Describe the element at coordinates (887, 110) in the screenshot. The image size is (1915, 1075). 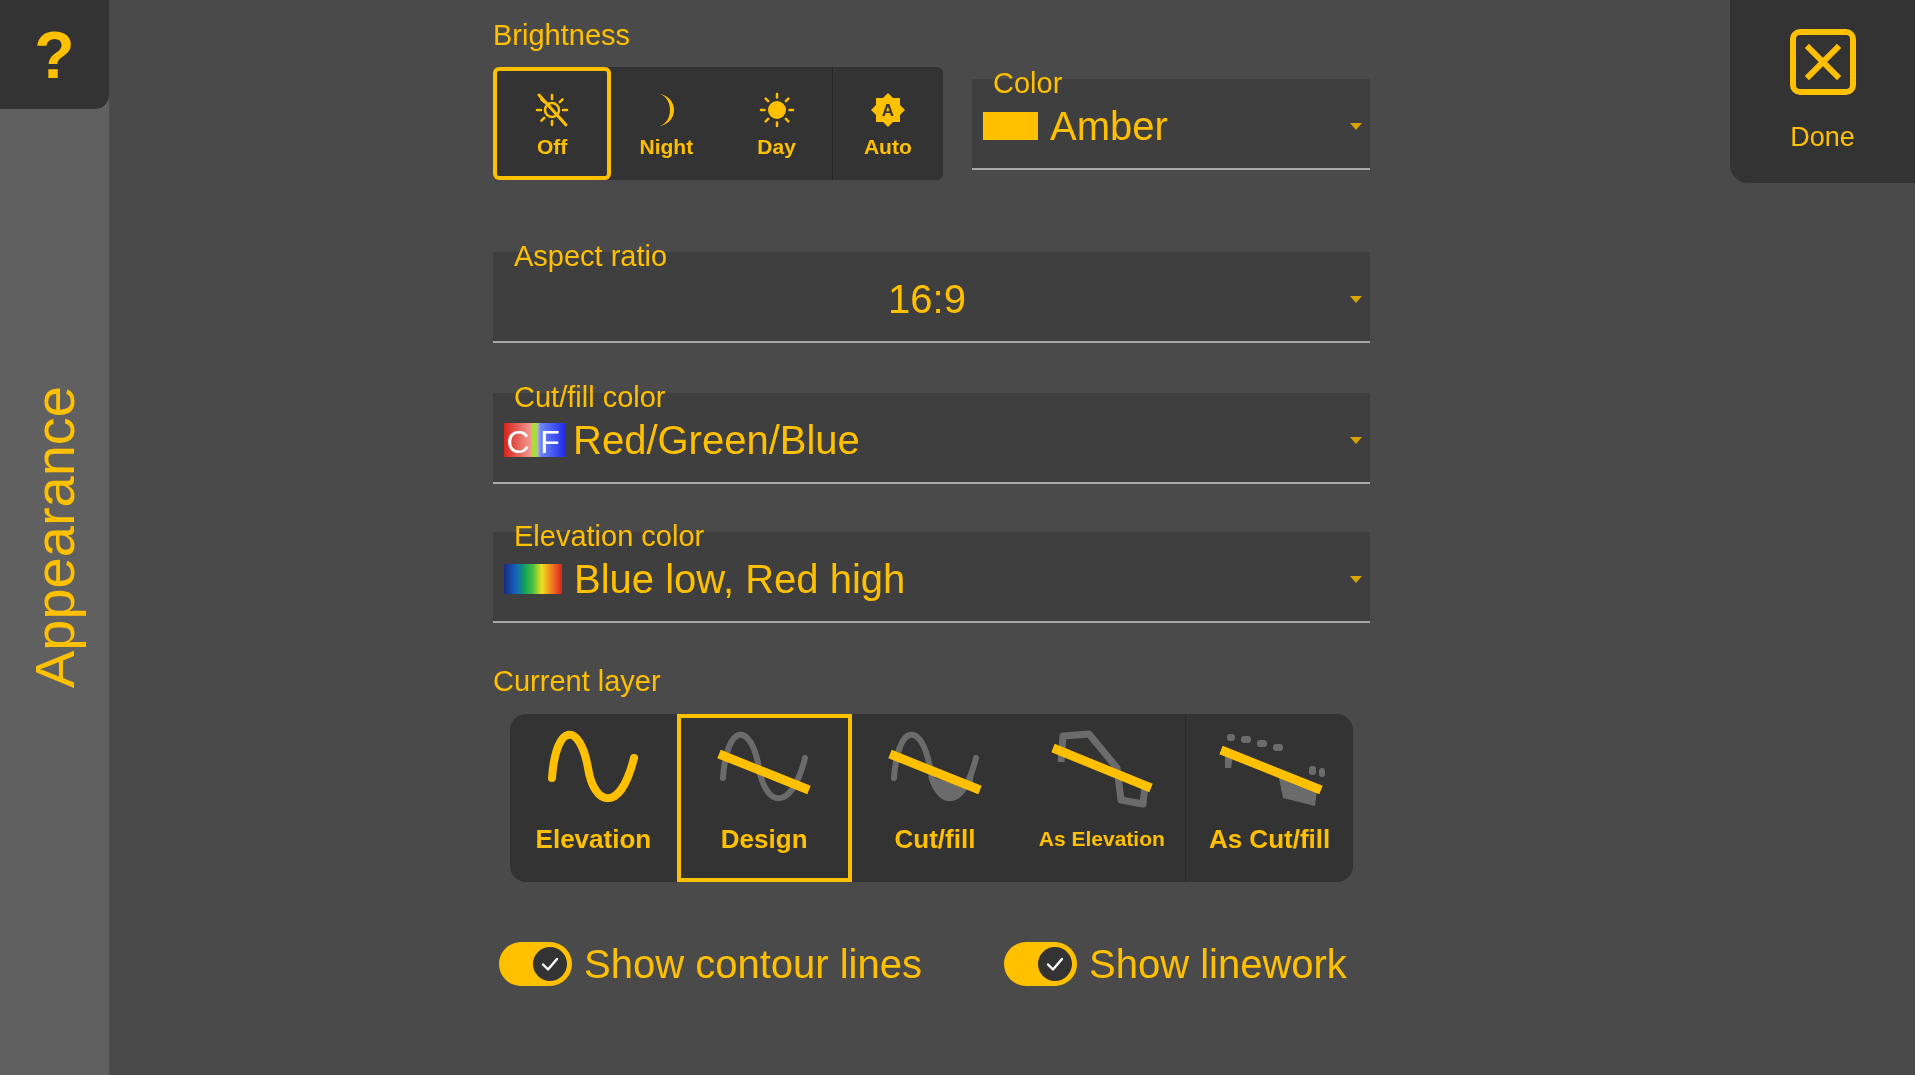
I see `starburst-icon: A` at that location.